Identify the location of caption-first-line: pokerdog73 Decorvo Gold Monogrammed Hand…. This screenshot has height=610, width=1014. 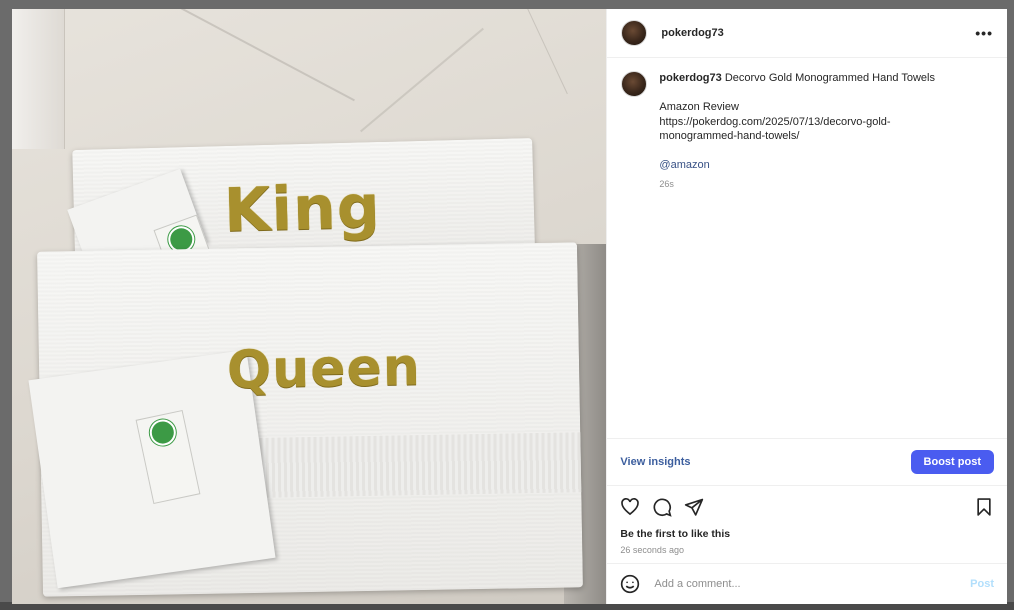
(797, 78).